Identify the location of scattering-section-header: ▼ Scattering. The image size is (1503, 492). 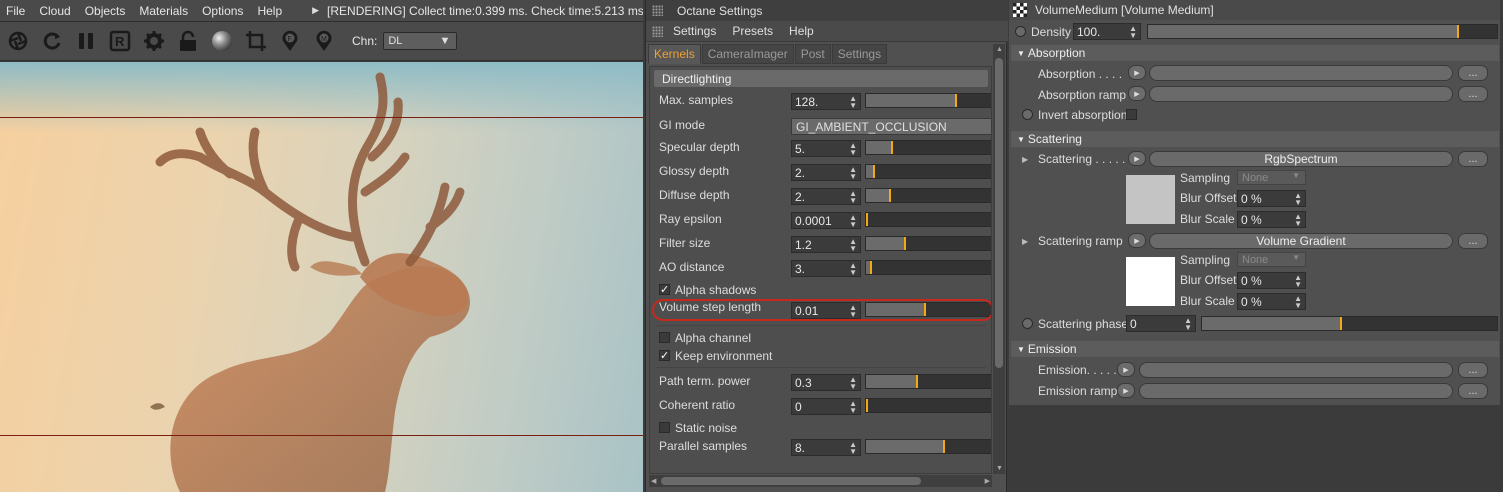
(1255, 139).